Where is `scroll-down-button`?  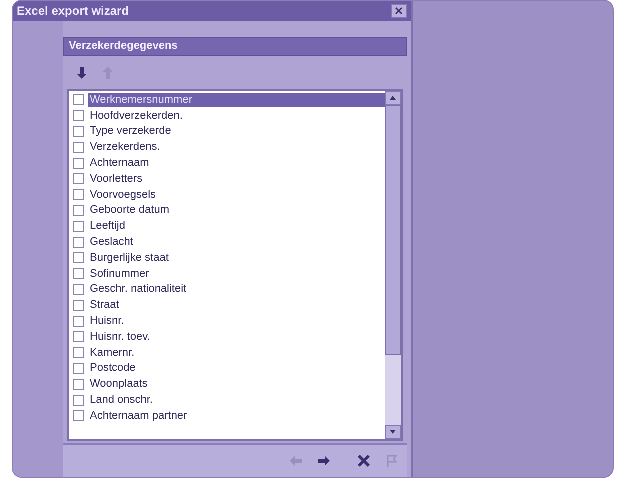
scroll-down-button is located at coordinates (393, 432).